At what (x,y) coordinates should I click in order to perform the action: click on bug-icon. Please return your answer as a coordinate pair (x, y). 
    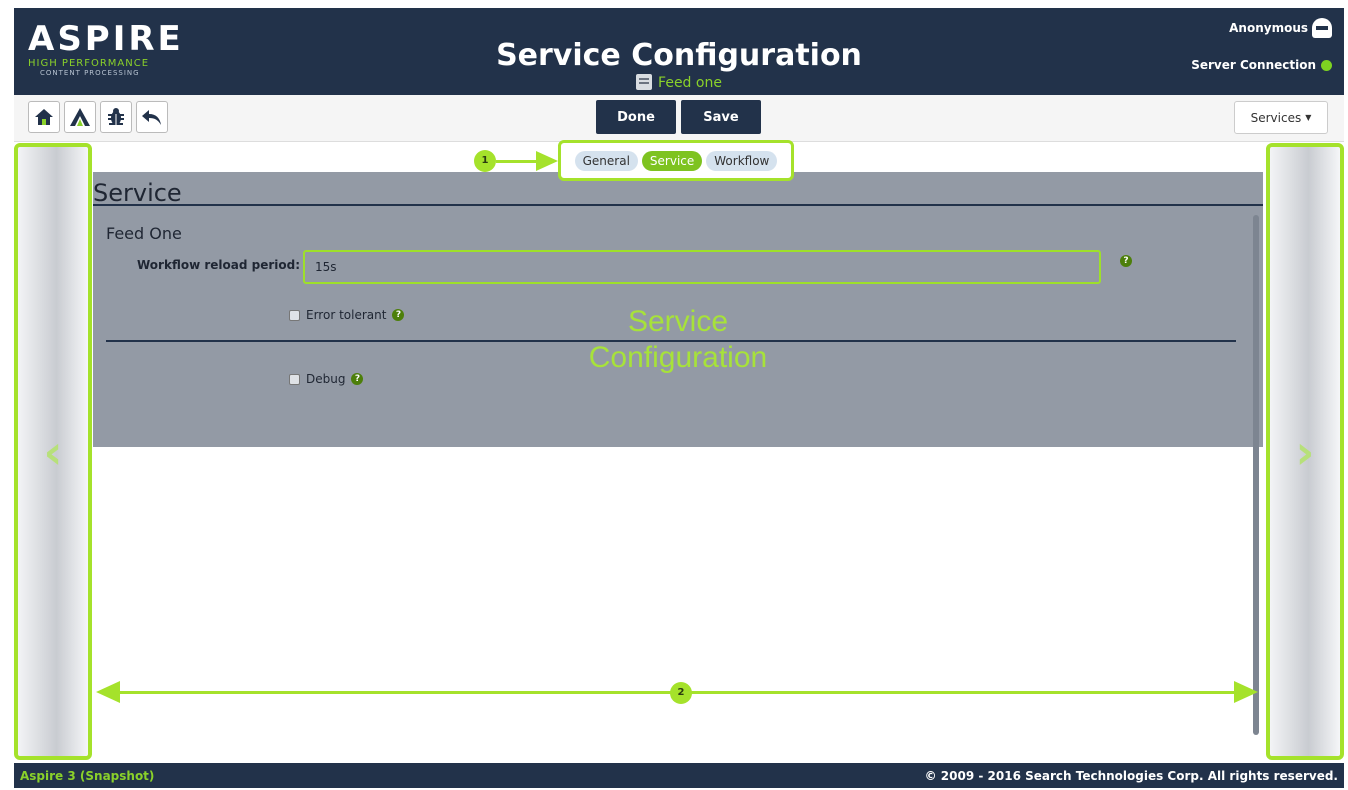
    Looking at the image, I should click on (116, 116).